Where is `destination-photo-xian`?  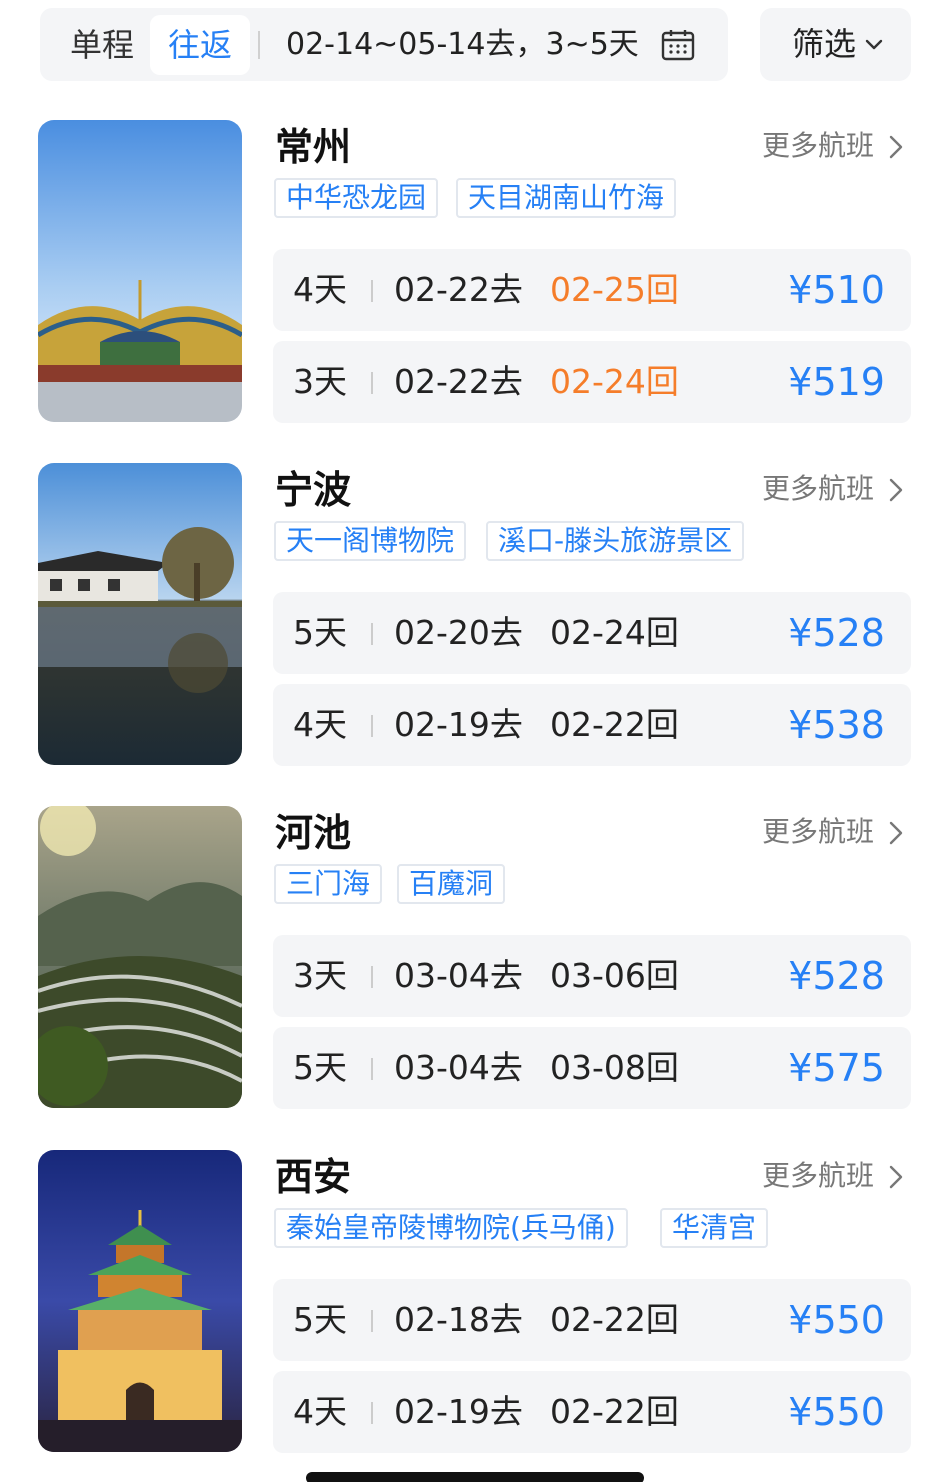 destination-photo-xian is located at coordinates (140, 1301).